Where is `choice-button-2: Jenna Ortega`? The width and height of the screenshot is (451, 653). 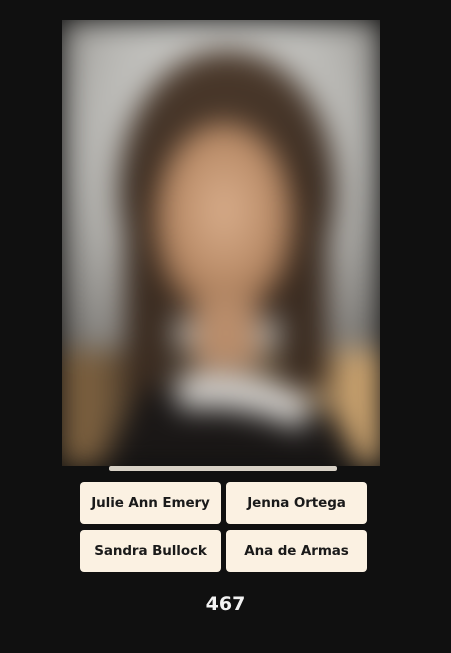
choice-button-2: Jenna Ortega is located at coordinates (296, 503).